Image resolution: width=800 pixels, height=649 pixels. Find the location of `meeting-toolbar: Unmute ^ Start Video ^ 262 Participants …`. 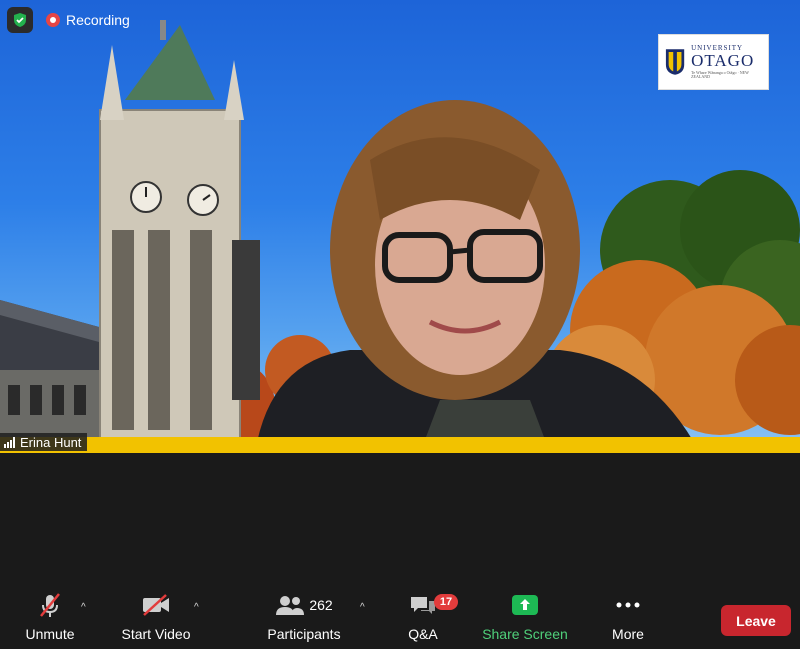

meeting-toolbar: Unmute ^ Start Video ^ 262 Participants … is located at coordinates (400, 619).